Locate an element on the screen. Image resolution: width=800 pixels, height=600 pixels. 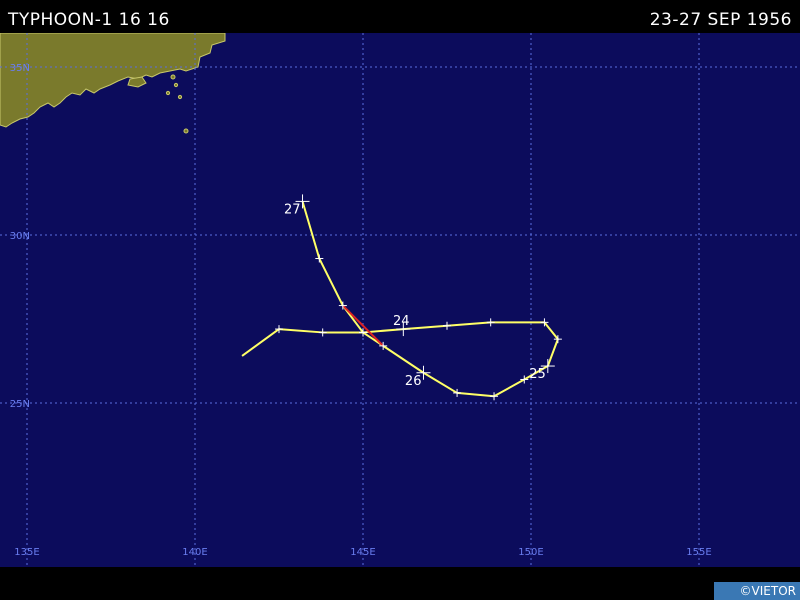
day-label: 25 is located at coordinates (537, 374).